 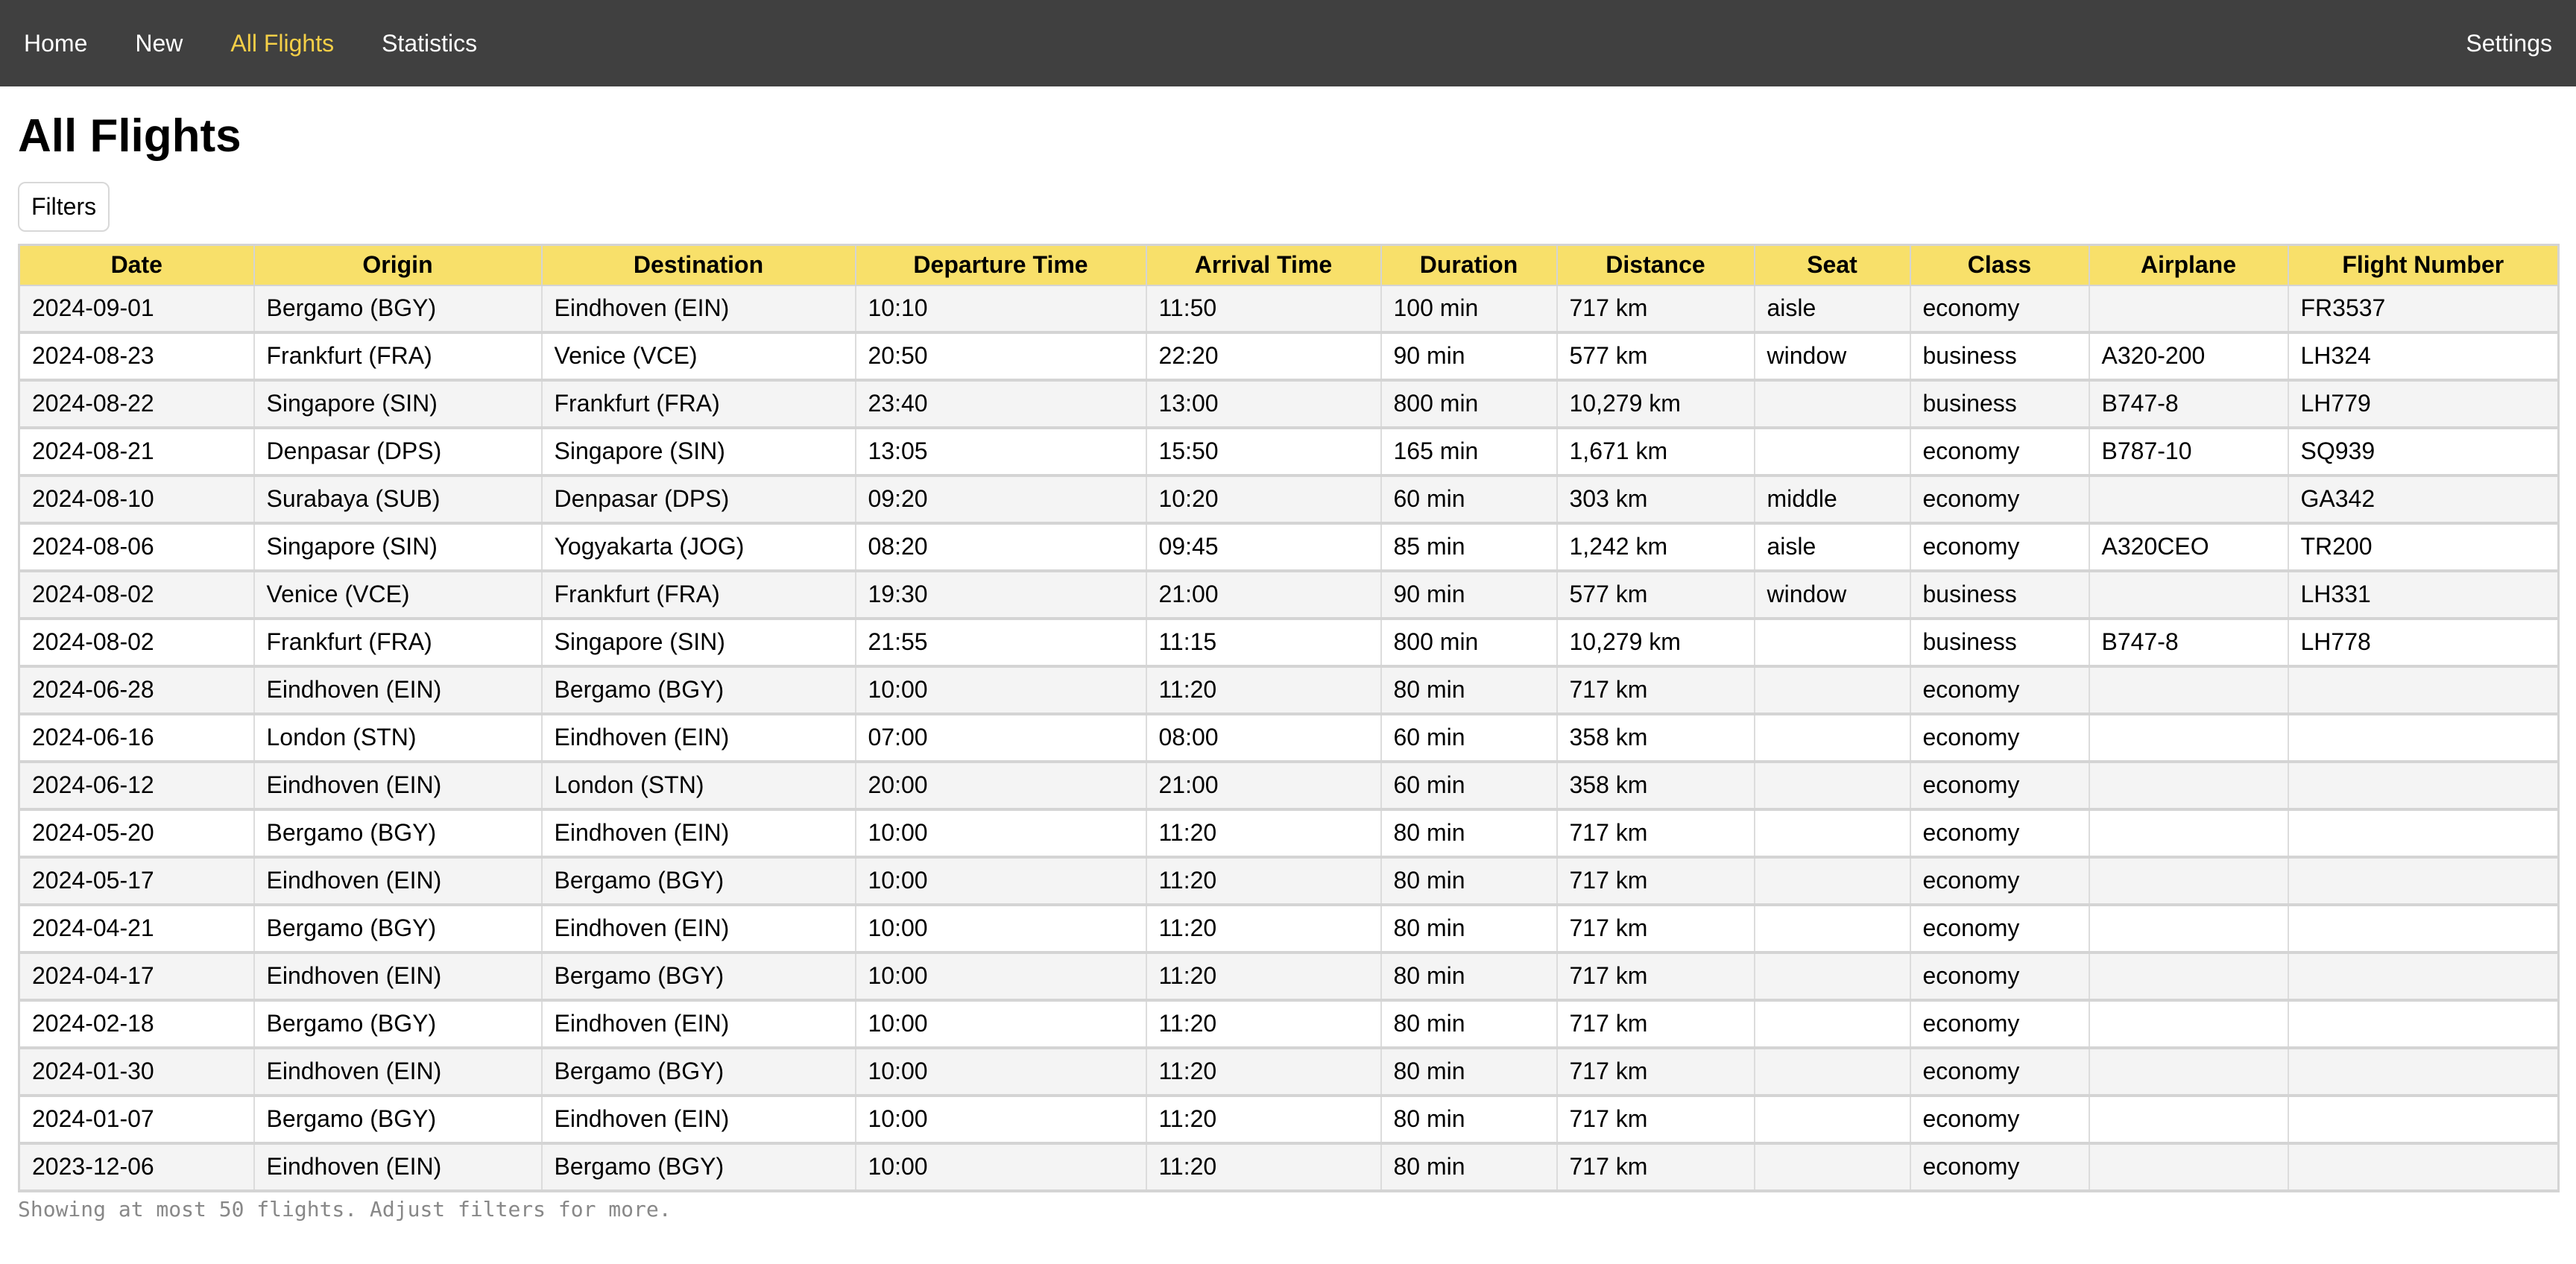 I want to click on cell-flight-number: SQ939, so click(x=2423, y=452).